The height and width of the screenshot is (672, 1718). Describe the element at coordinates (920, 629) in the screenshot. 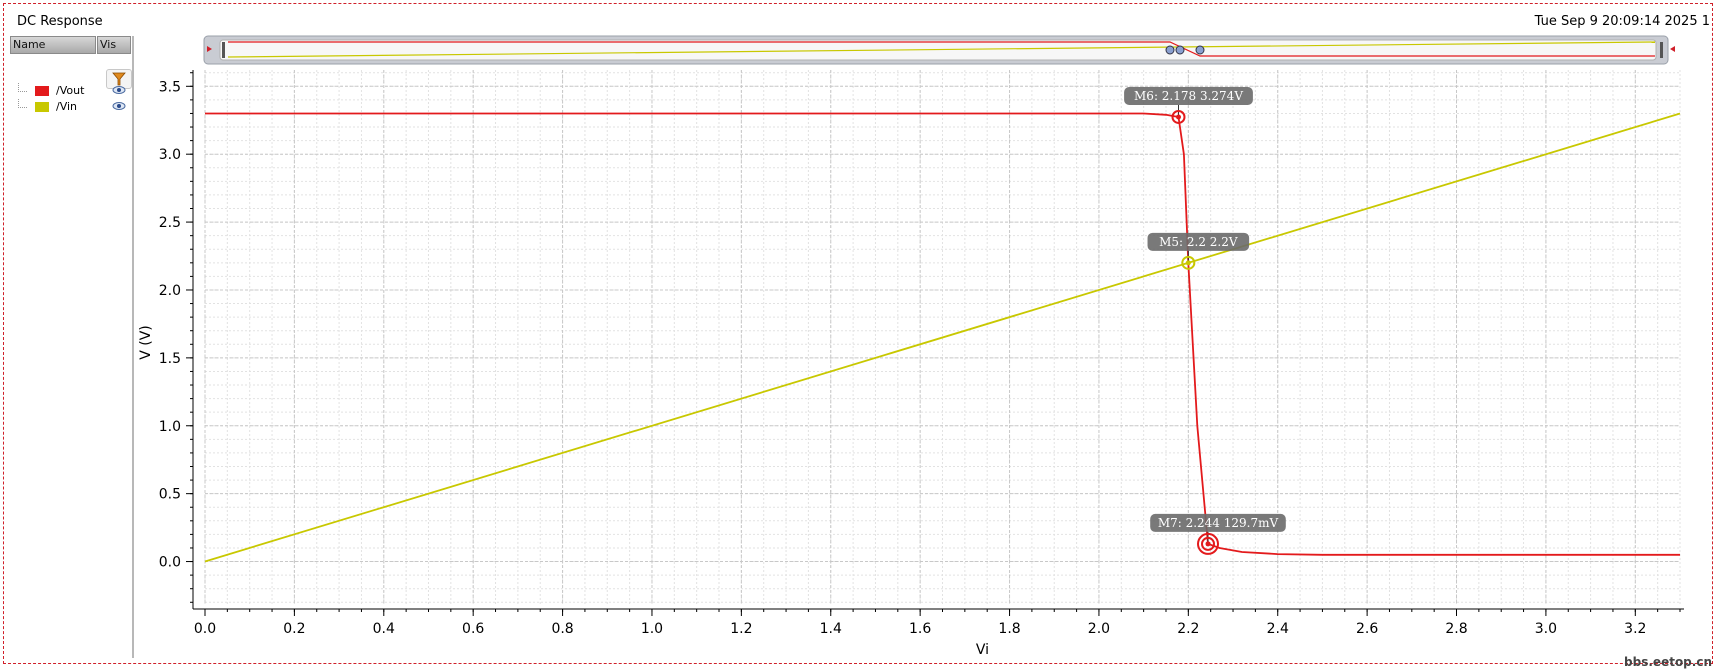

I see `x-tick-label: 1.6` at that location.